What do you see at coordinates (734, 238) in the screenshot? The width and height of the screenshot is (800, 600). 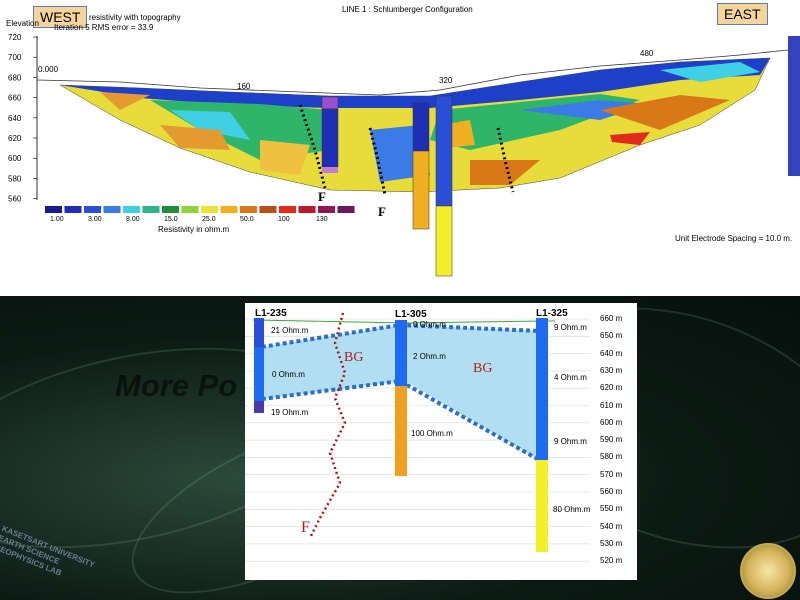 I see `electrode-spacing-note: Unit Electrode Spacing = 10.0 m.` at bounding box center [734, 238].